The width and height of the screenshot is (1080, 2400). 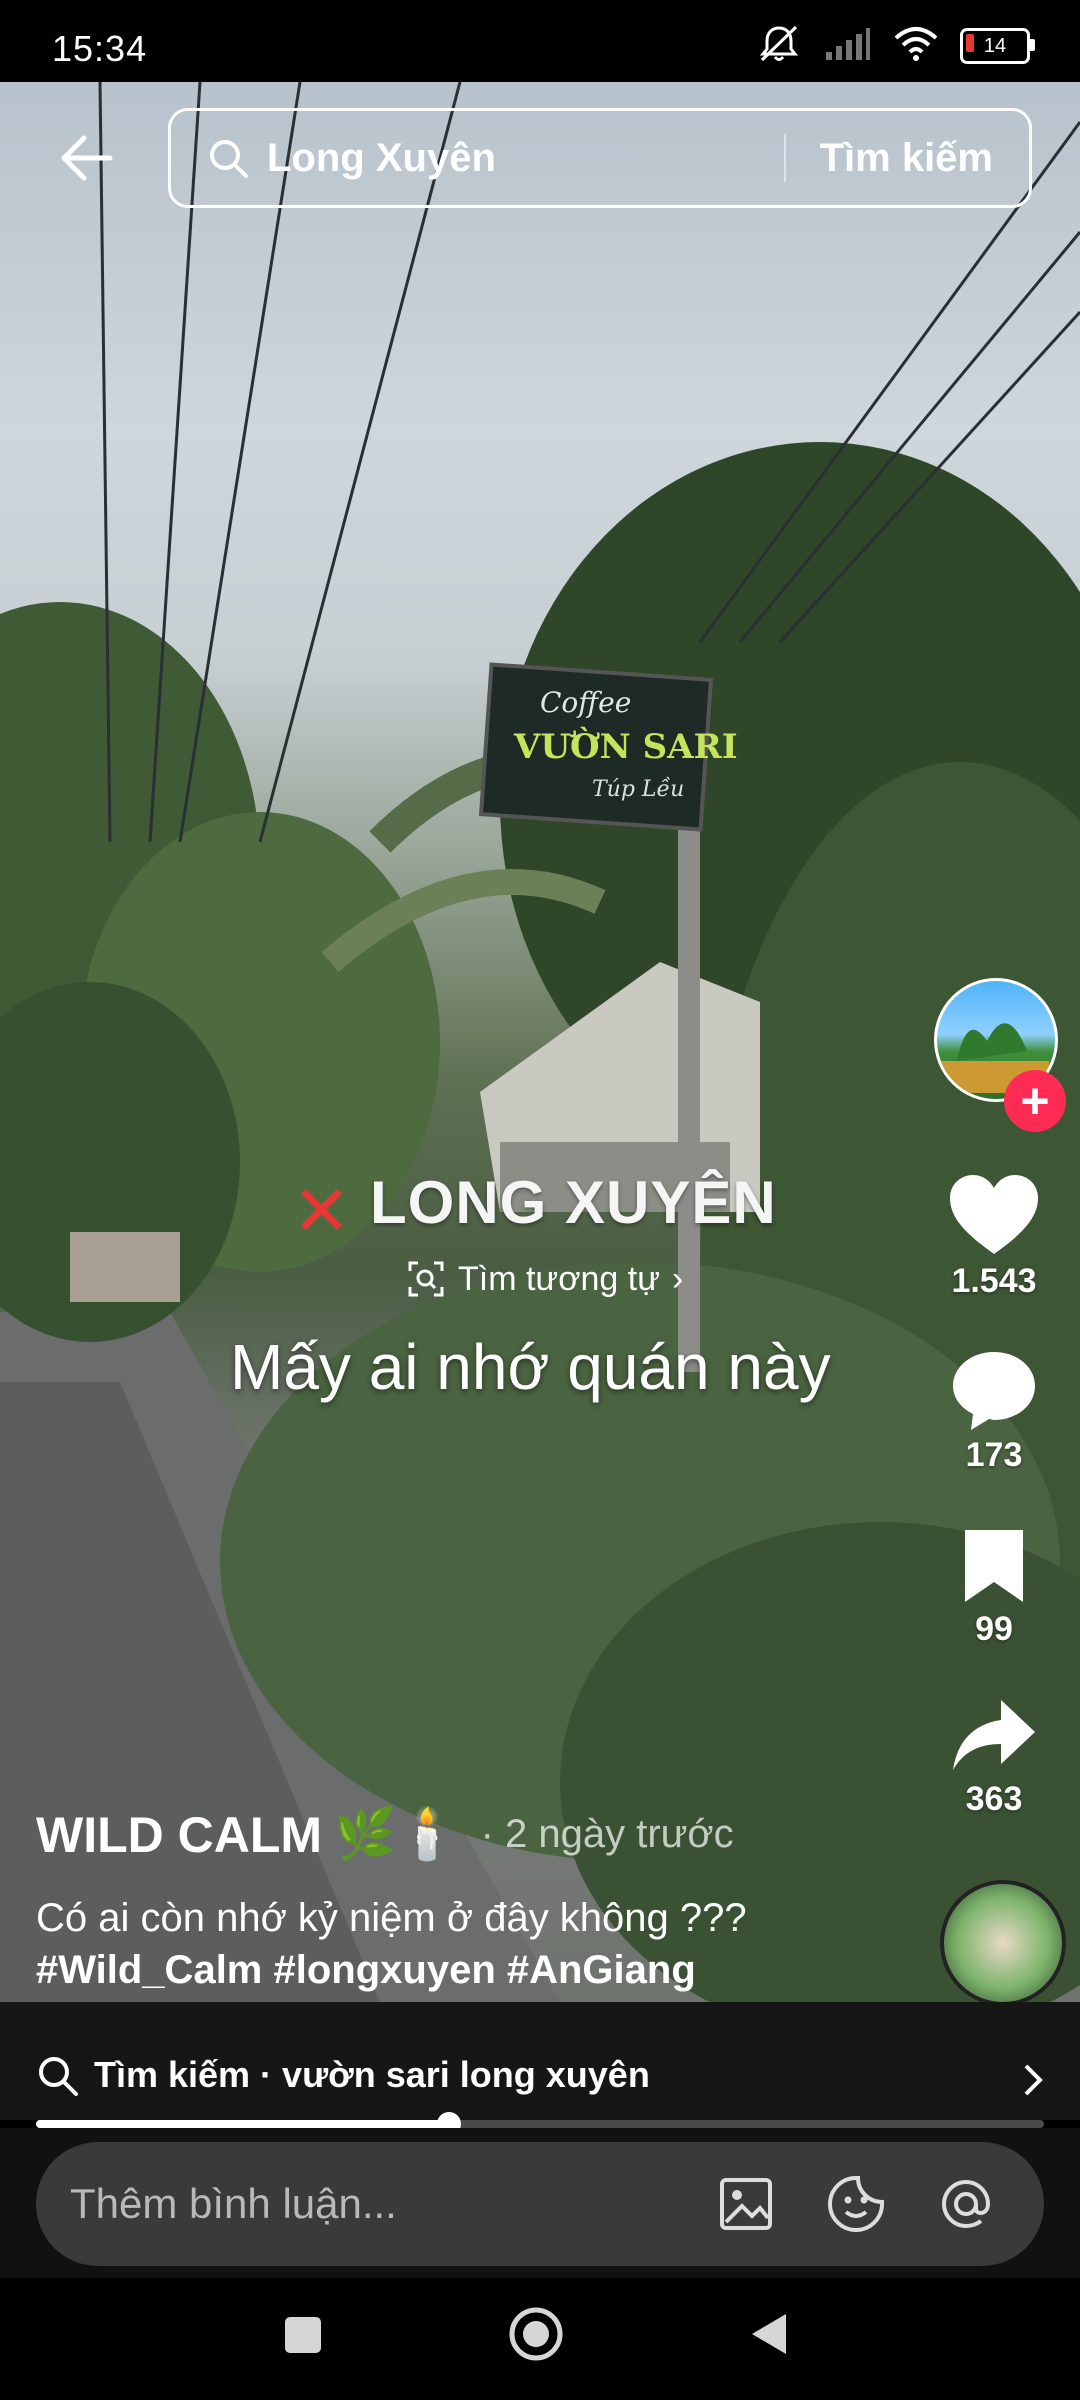 I want to click on arrow-left-icon, so click(x=87, y=158).